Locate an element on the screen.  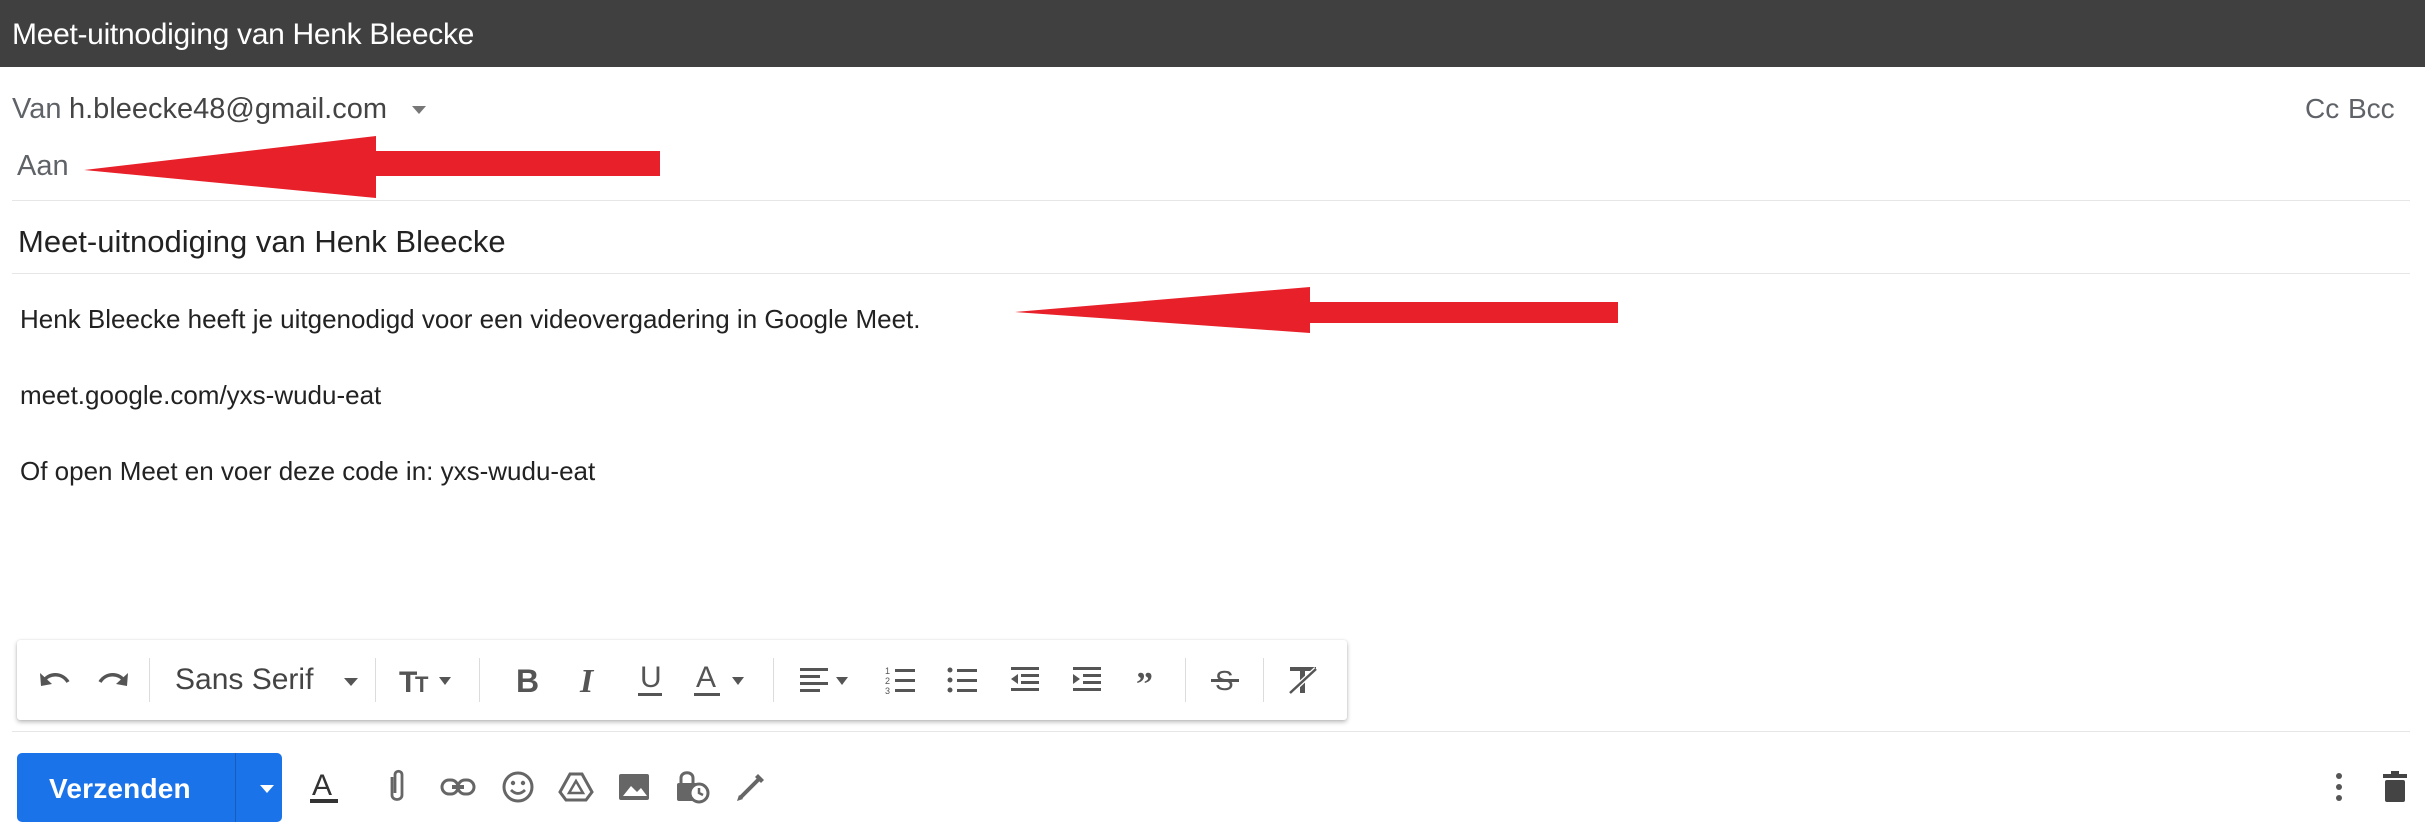
quote-icon: ” is located at coordinates (1149, 680).